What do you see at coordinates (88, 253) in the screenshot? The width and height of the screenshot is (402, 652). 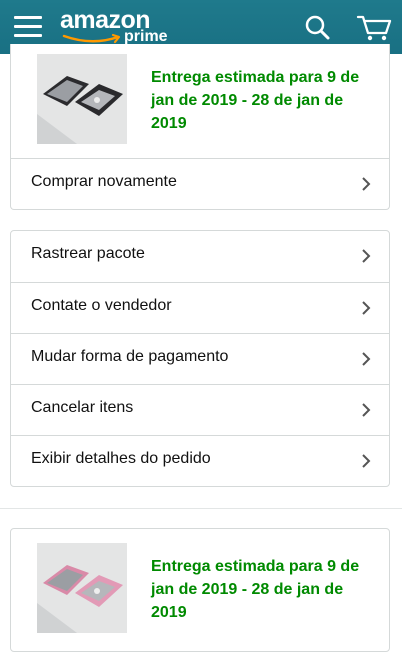 I see `track-package-label: Rastrear pacote` at bounding box center [88, 253].